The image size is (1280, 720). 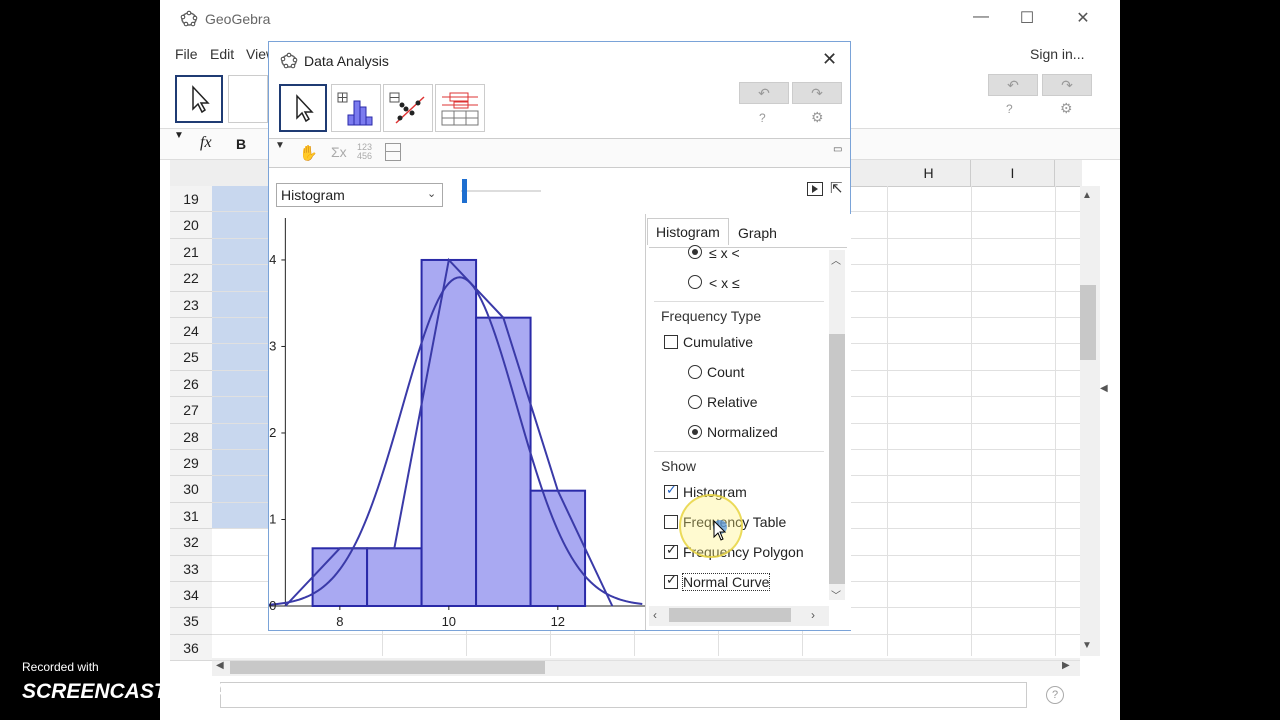 What do you see at coordinates (981, 17) in the screenshot?
I see `minimize-button: —` at bounding box center [981, 17].